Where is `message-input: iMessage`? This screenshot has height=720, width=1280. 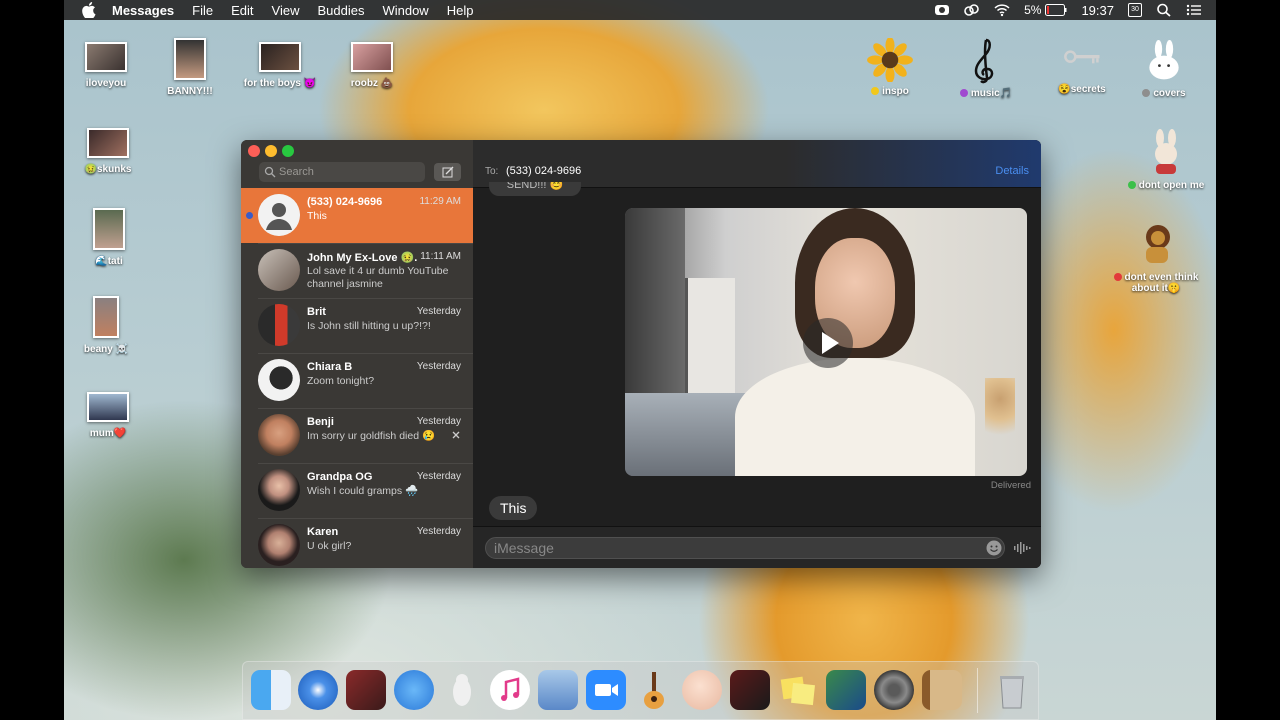
message-input: iMessage is located at coordinates (745, 548).